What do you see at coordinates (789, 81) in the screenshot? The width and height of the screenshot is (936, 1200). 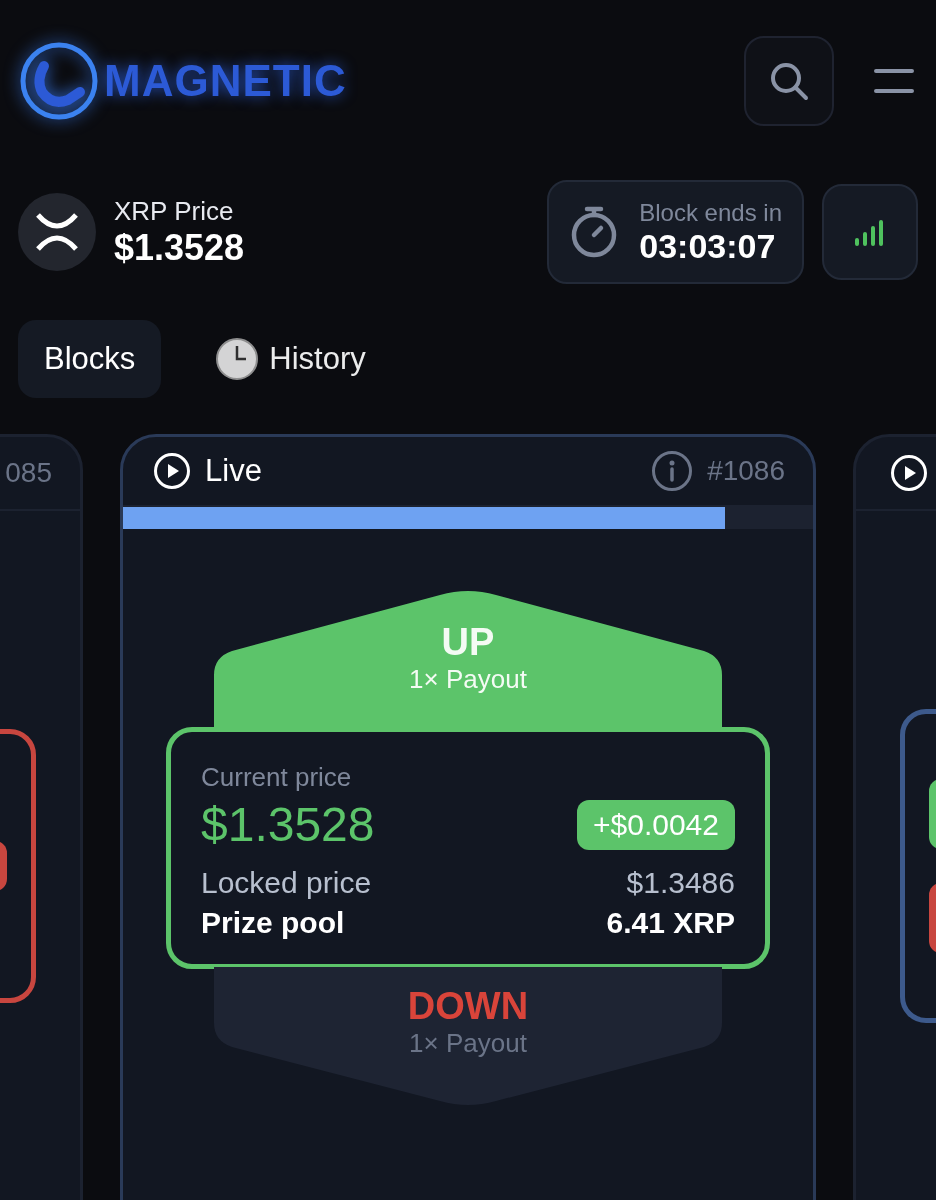 I see `search-button` at bounding box center [789, 81].